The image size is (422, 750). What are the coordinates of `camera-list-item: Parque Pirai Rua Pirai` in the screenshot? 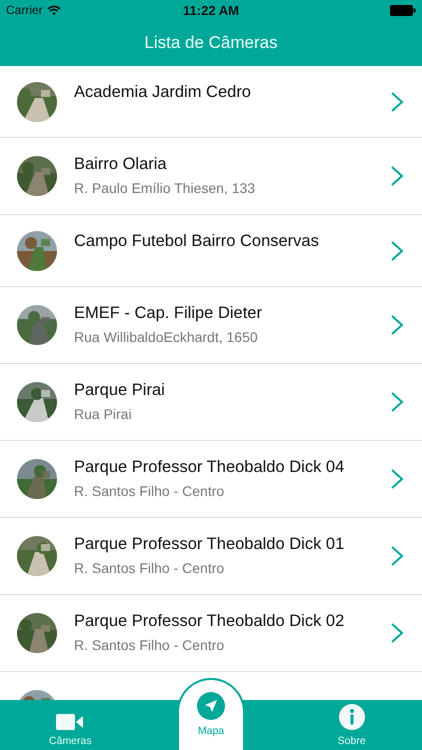 It's located at (211, 402).